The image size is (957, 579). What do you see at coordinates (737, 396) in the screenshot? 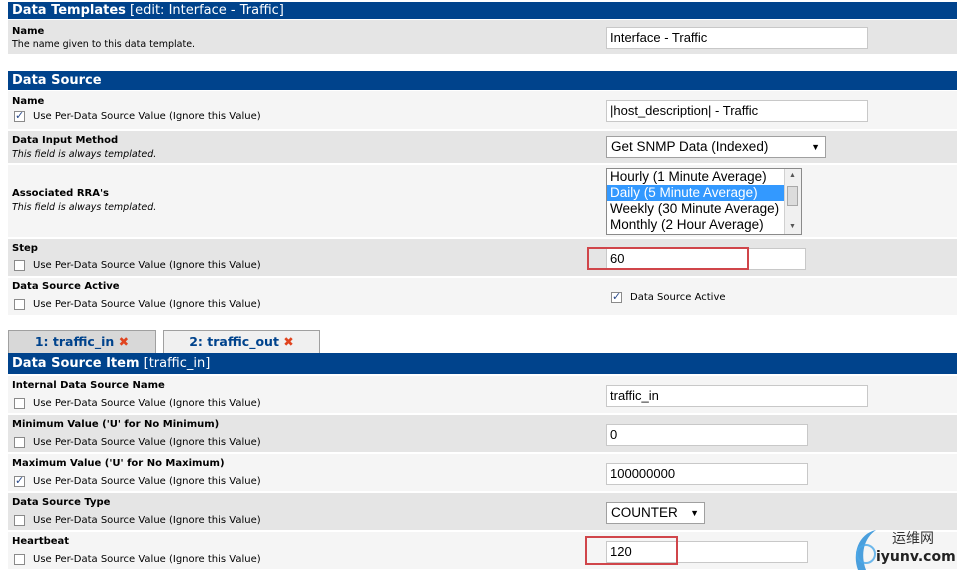
I see `internal-ds-name-input: traffic_in` at bounding box center [737, 396].